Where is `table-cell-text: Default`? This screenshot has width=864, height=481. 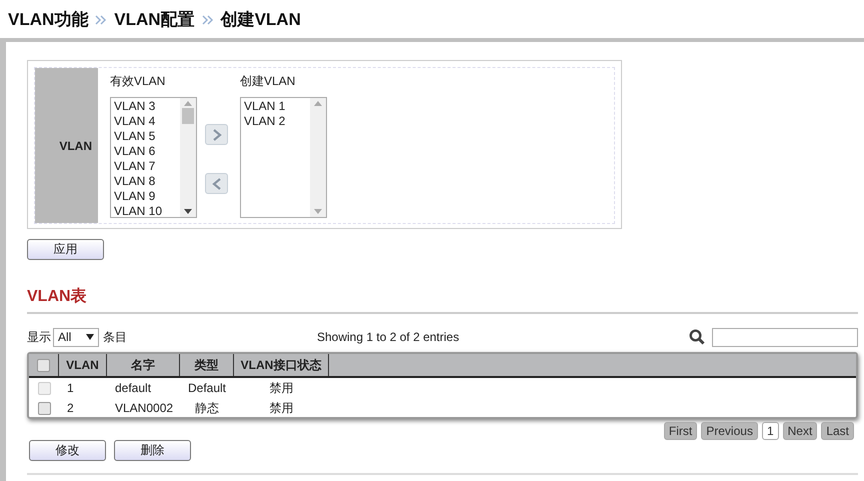 table-cell-text: Default is located at coordinates (207, 388).